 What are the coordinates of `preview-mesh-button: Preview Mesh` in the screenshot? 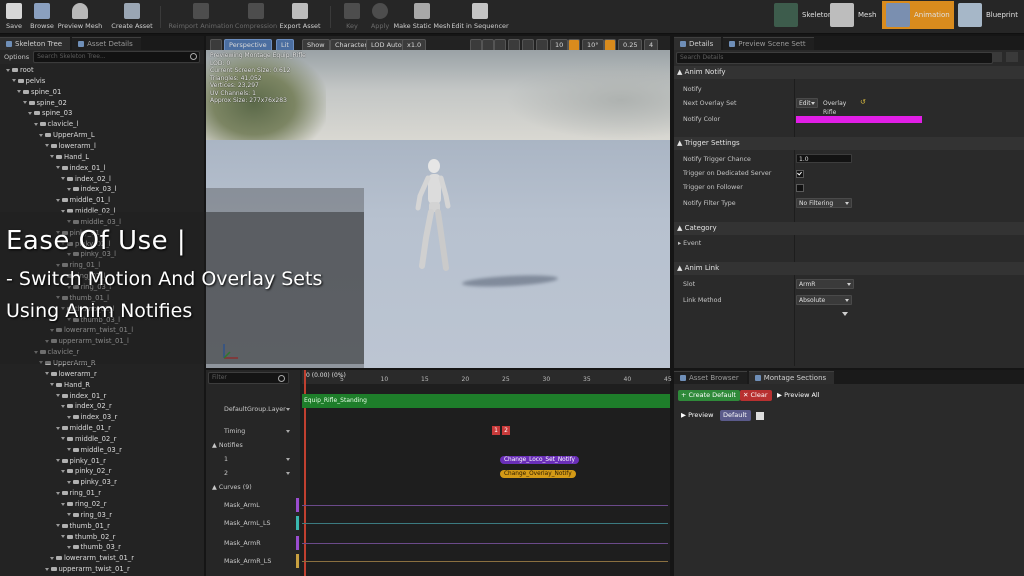 It's located at (80, 16).